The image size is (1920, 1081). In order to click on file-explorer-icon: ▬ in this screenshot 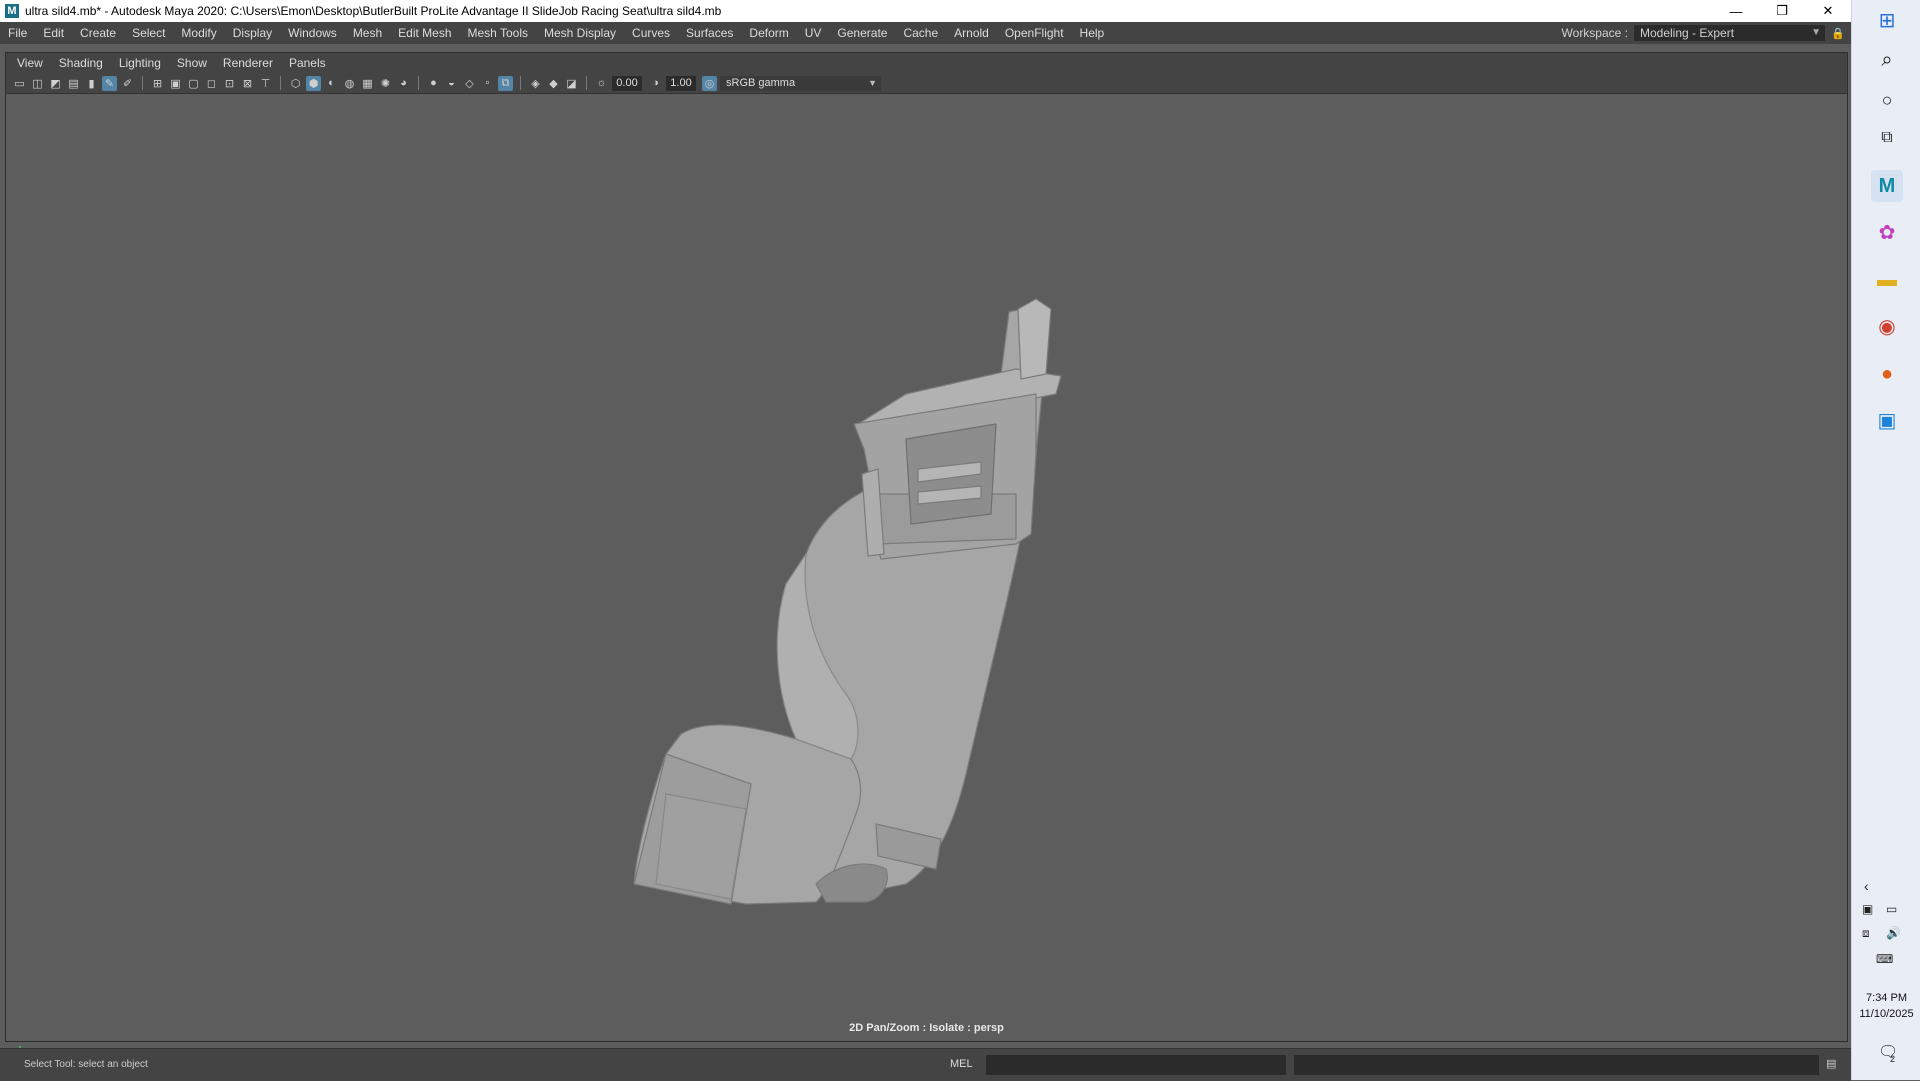, I will do `click(1887, 280)`.